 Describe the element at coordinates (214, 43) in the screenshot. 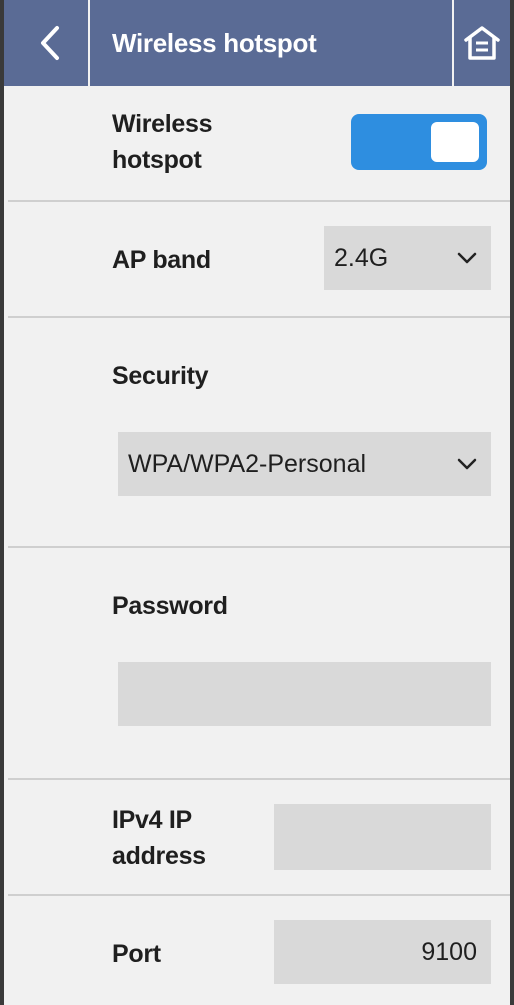

I see `page-title: Wireless hotspot` at that location.